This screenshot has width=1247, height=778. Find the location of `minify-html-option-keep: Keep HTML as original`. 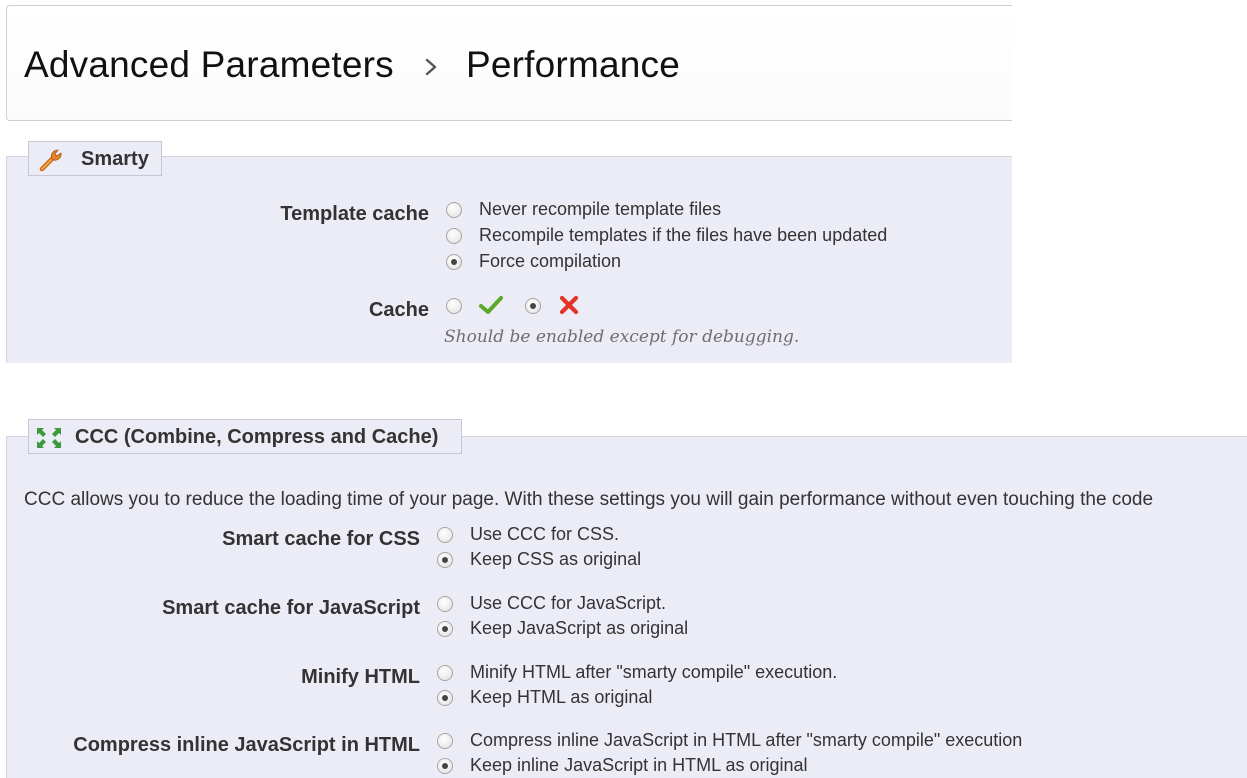

minify-html-option-keep: Keep HTML as original is located at coordinates (544, 697).